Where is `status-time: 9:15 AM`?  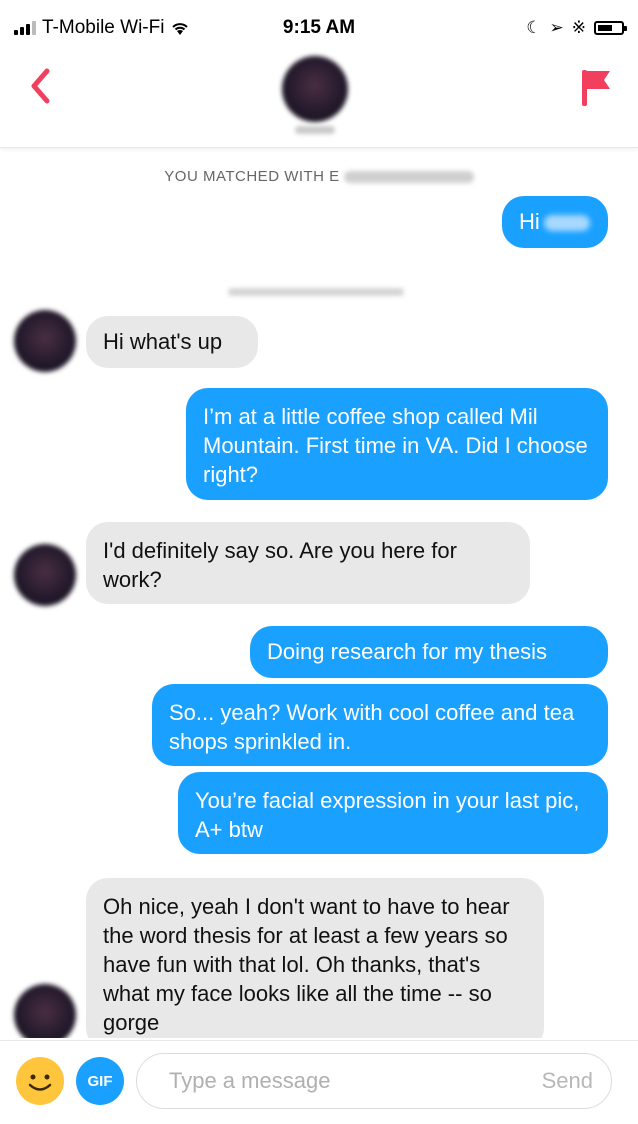
status-time: 9:15 AM is located at coordinates (319, 27).